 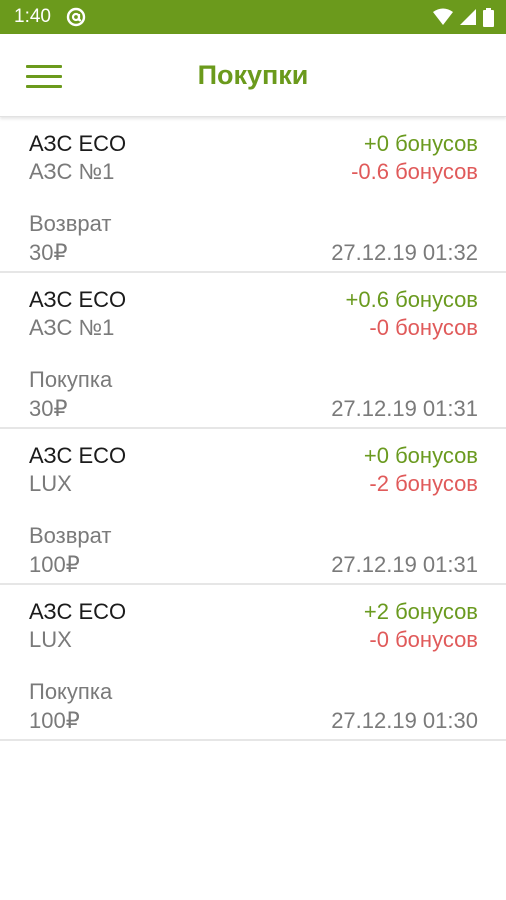 I want to click on bonus-plus: +2 бонусов, so click(x=420, y=611).